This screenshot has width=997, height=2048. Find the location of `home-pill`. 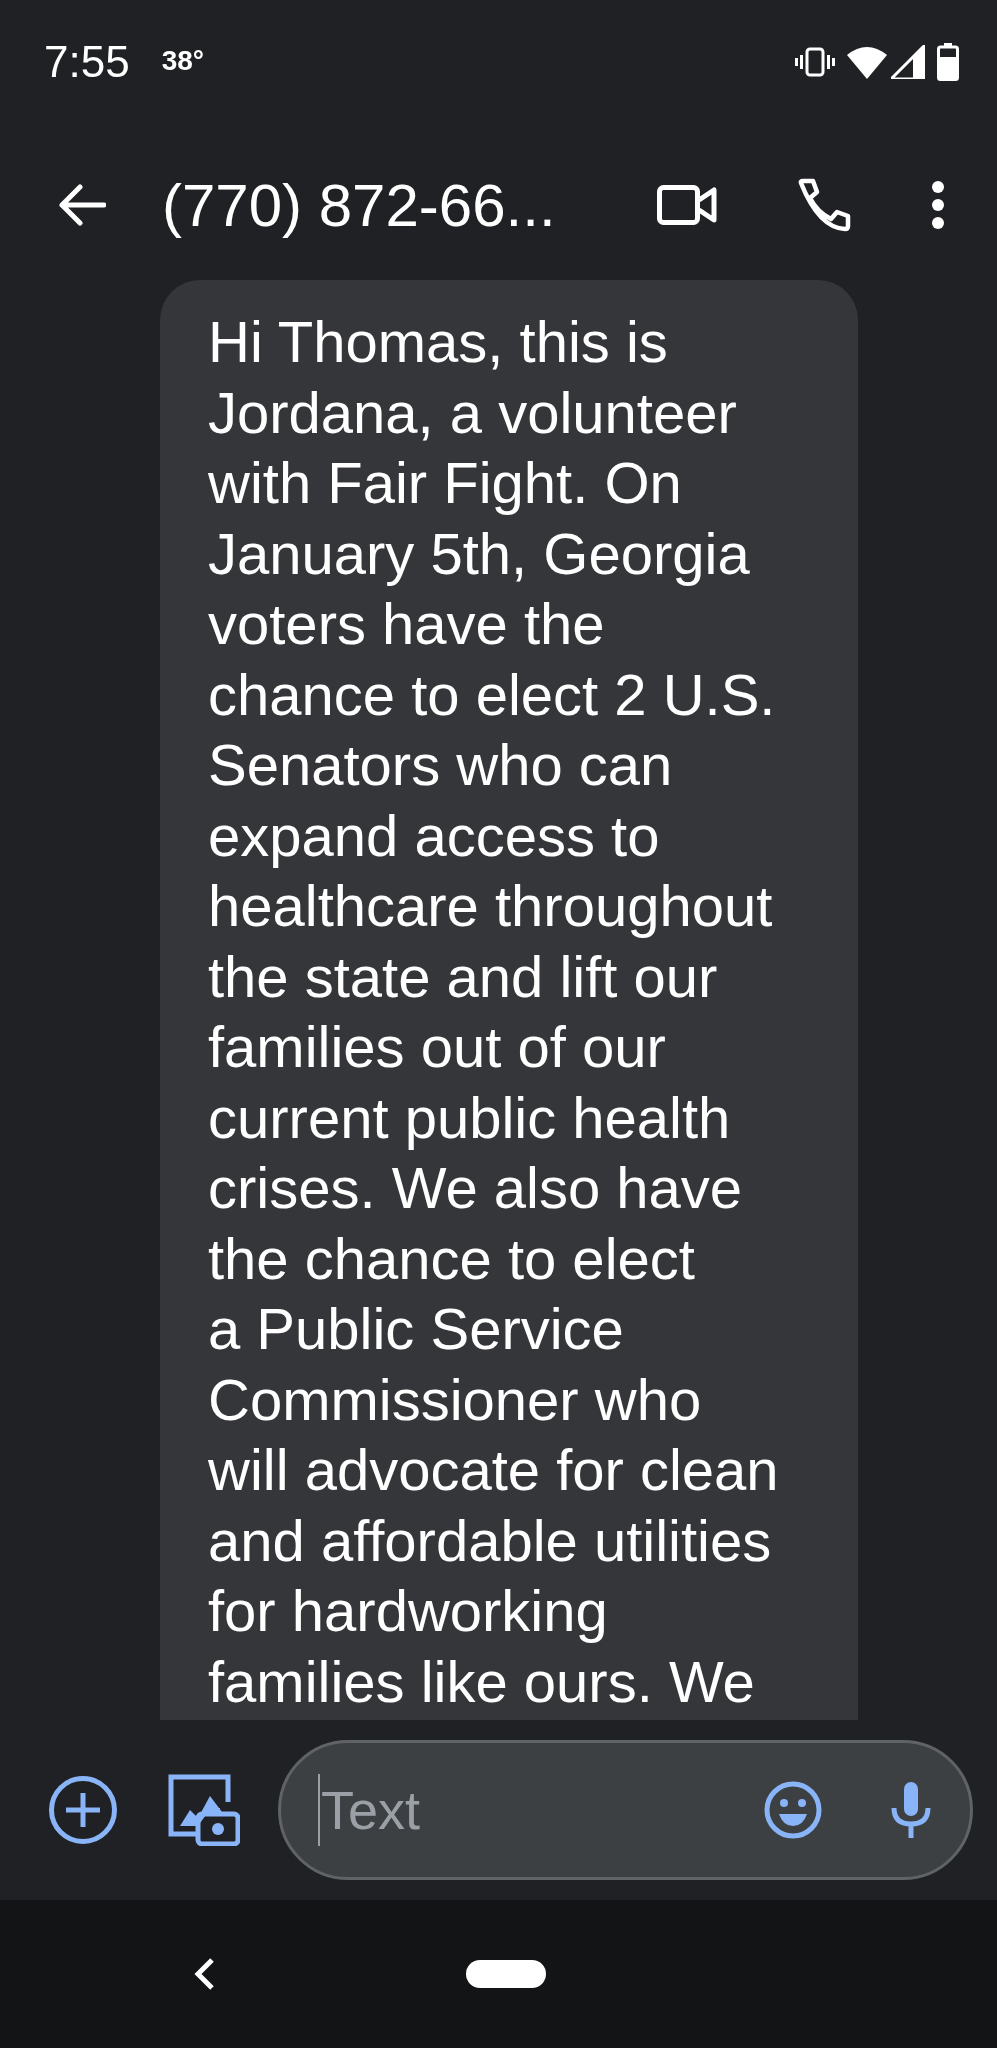

home-pill is located at coordinates (506, 1974).